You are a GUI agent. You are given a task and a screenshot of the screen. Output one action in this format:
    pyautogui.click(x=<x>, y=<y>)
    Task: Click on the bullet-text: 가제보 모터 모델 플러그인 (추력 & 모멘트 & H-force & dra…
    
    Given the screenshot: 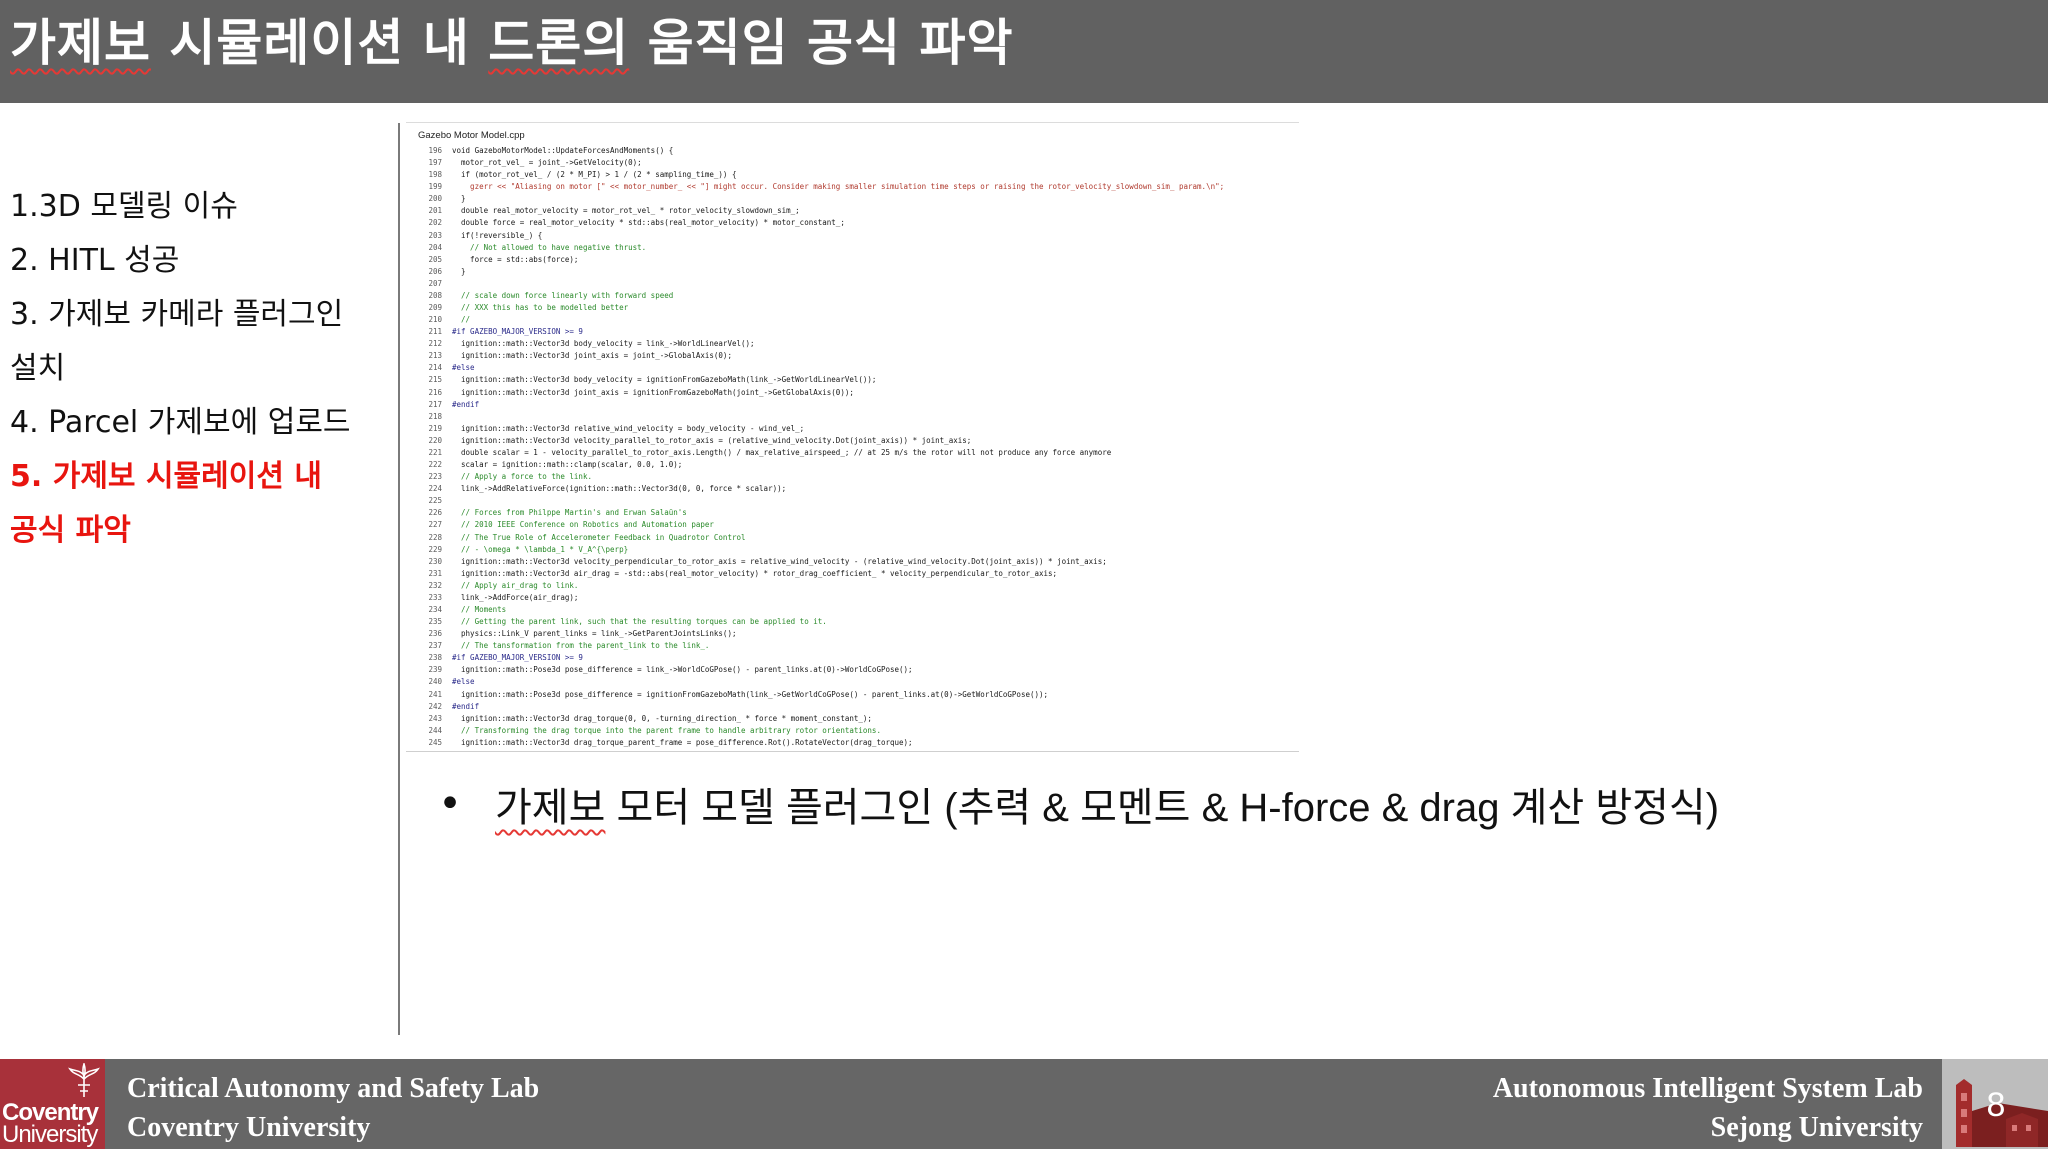 What is the action you would take?
    pyautogui.click(x=1107, y=804)
    